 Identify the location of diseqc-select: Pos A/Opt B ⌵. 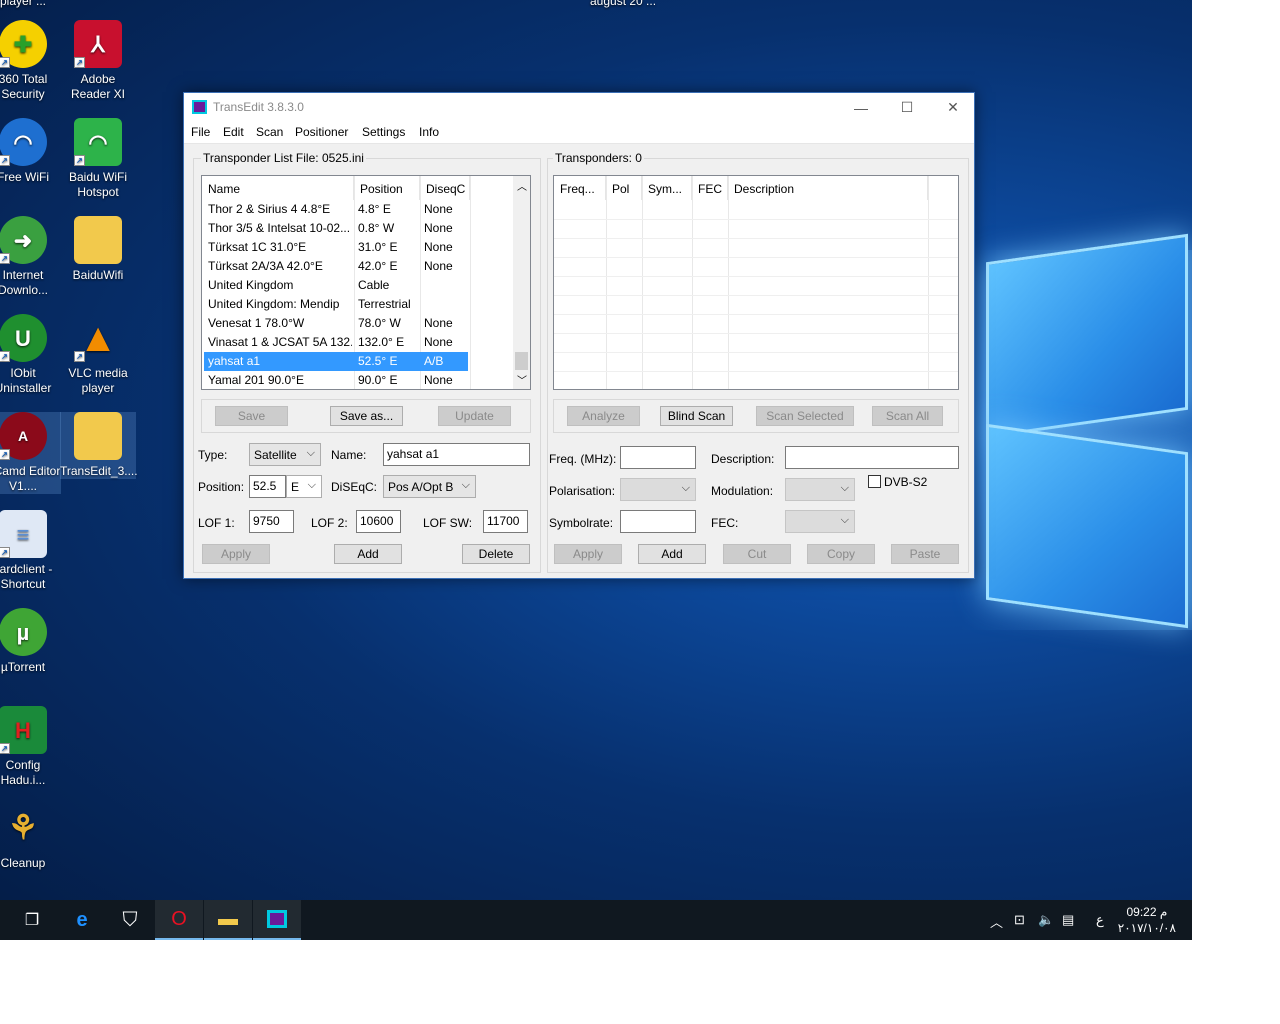
(429, 486).